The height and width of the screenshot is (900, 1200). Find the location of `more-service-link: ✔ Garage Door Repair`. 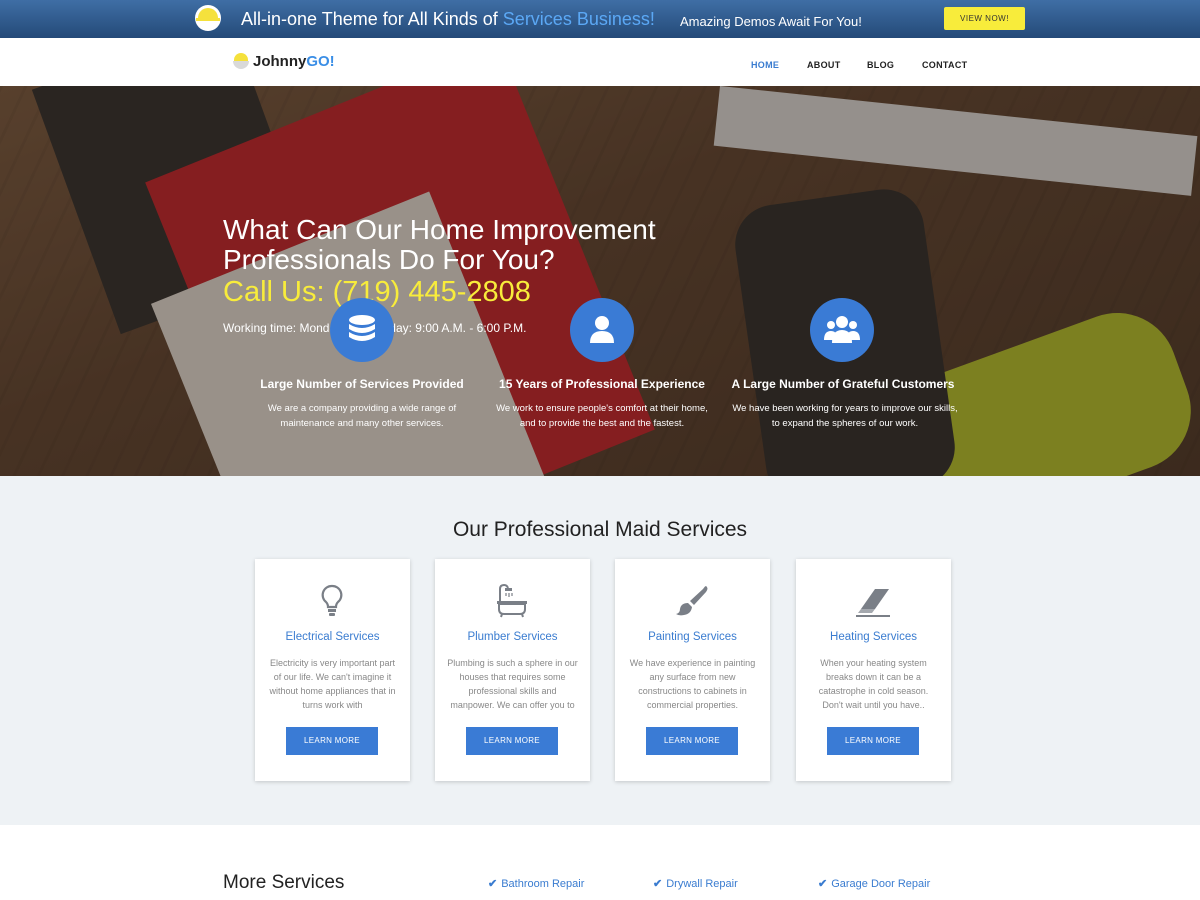

more-service-link: ✔ Garage Door Repair is located at coordinates (874, 883).